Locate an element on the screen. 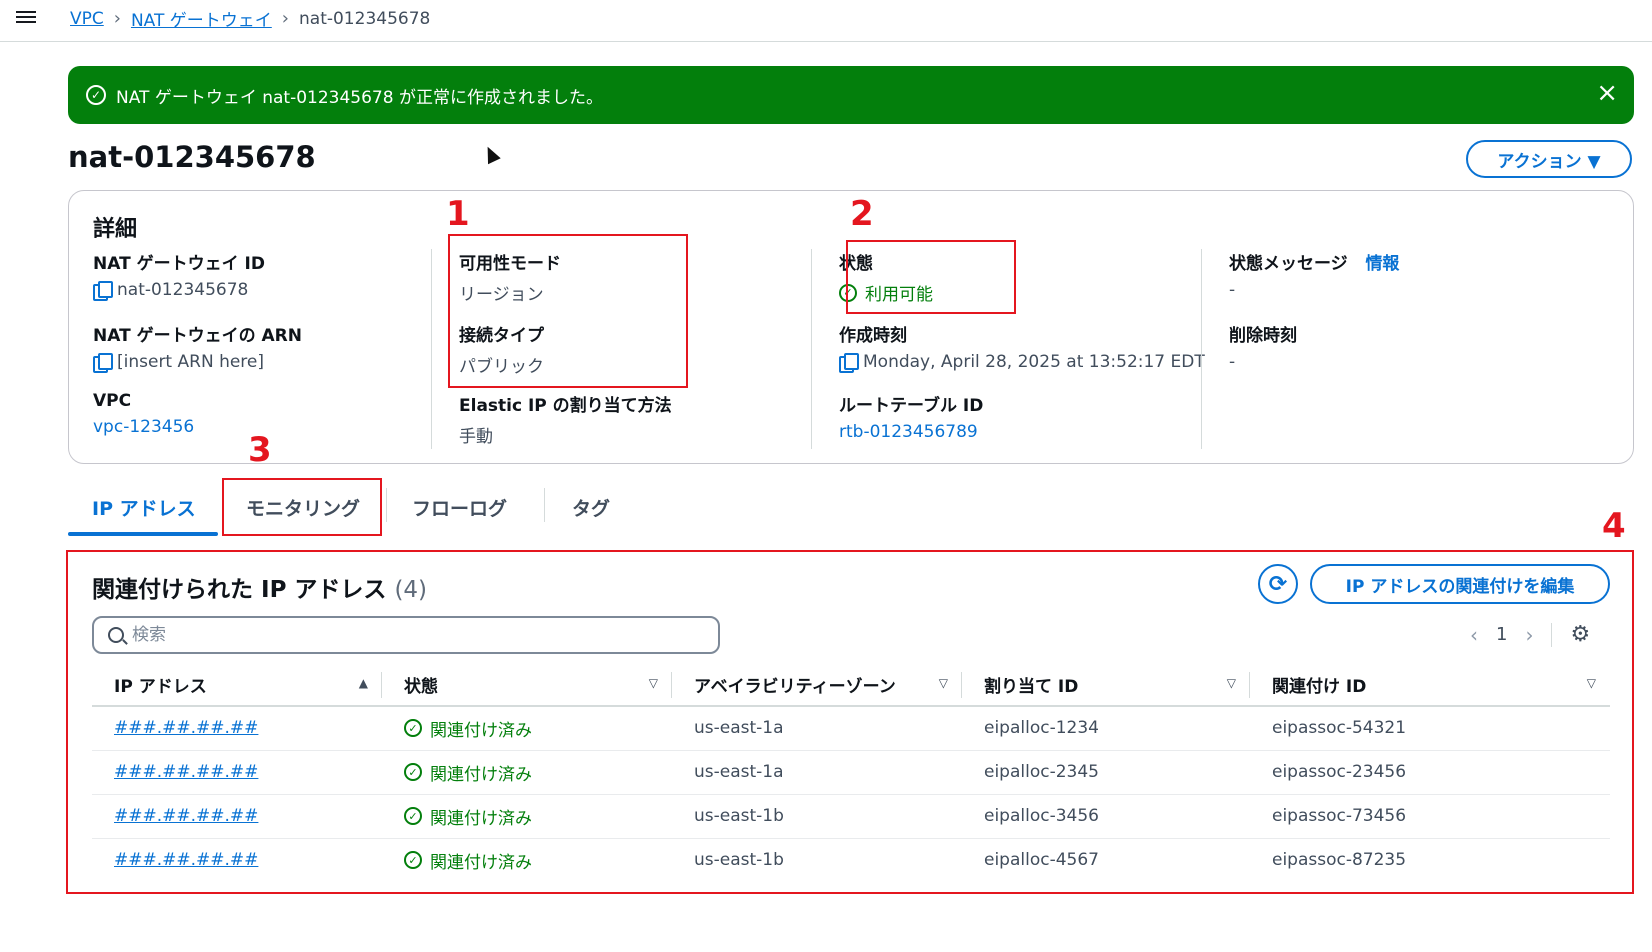 This screenshot has height=952, width=1652. annotation-number-3: 3 is located at coordinates (260, 450).